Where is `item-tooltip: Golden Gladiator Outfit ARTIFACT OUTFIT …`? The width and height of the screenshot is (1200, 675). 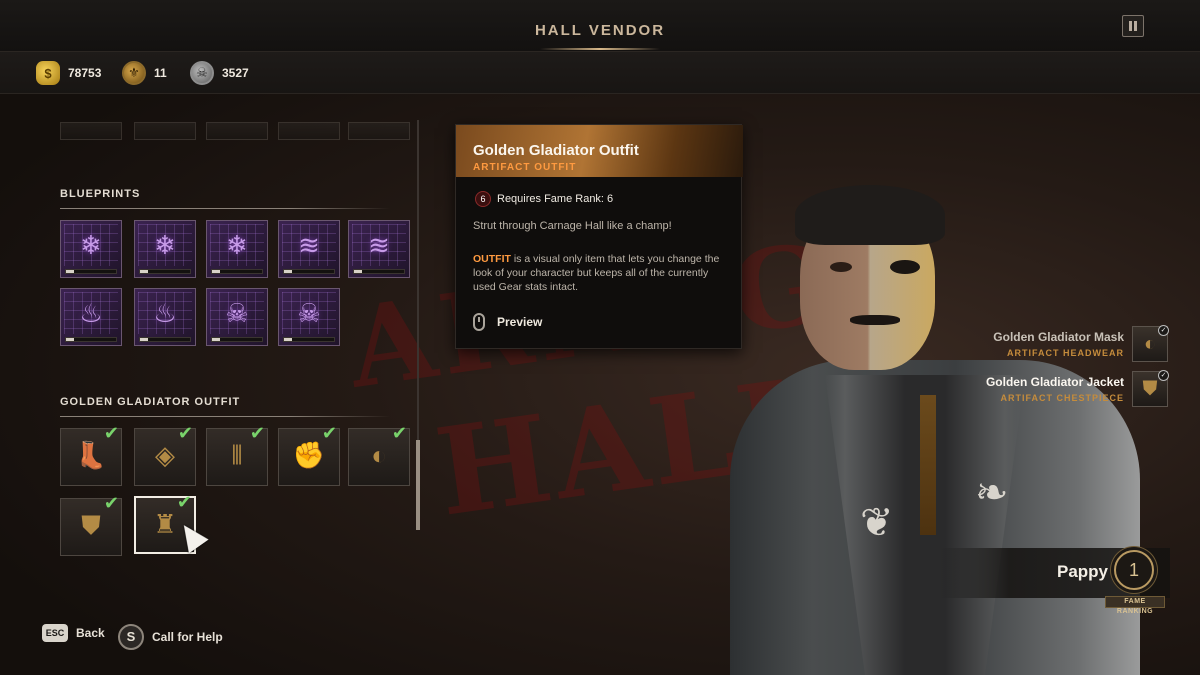 item-tooltip: Golden Gladiator Outfit ARTIFACT OUTFIT … is located at coordinates (599, 236).